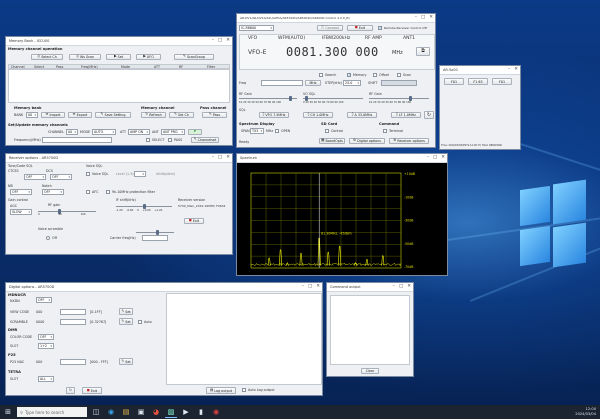  What do you see at coordinates (195, 132) in the screenshot?
I see `go-button: ➤` at bounding box center [195, 132].